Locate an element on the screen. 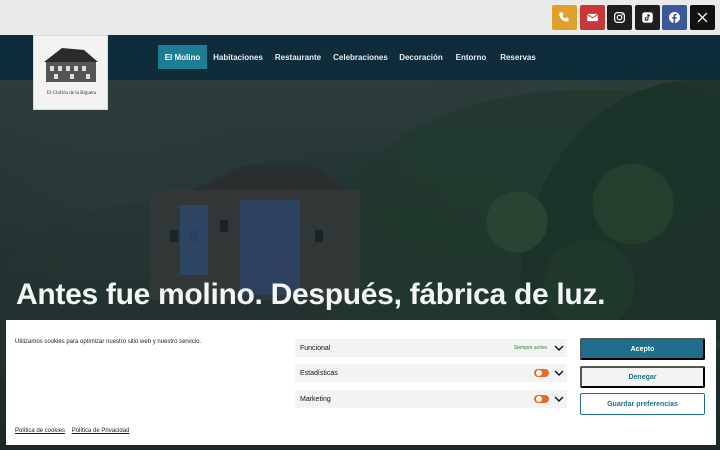 The height and width of the screenshot is (450, 720). deny-button: Denegar is located at coordinates (642, 377).